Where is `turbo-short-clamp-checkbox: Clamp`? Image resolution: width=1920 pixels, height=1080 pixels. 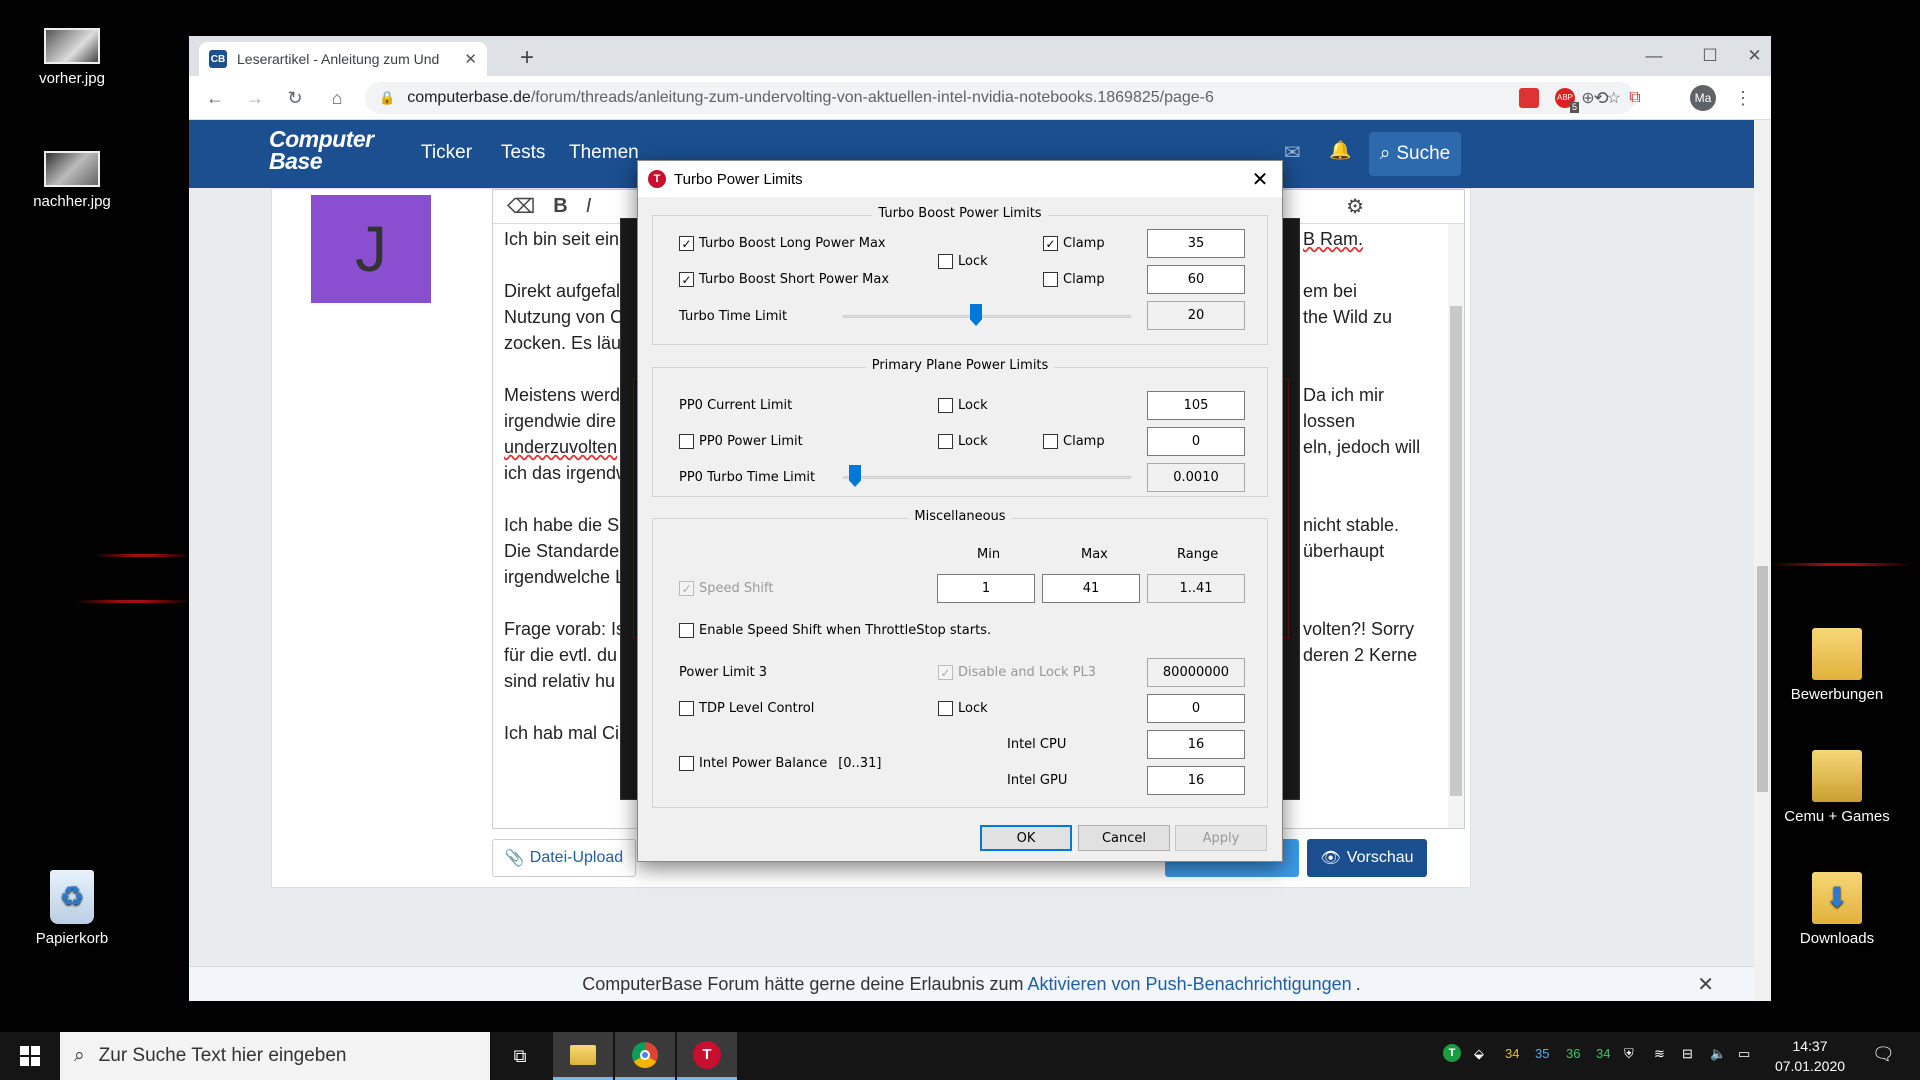
turbo-short-clamp-checkbox: Clamp is located at coordinates (1074, 279).